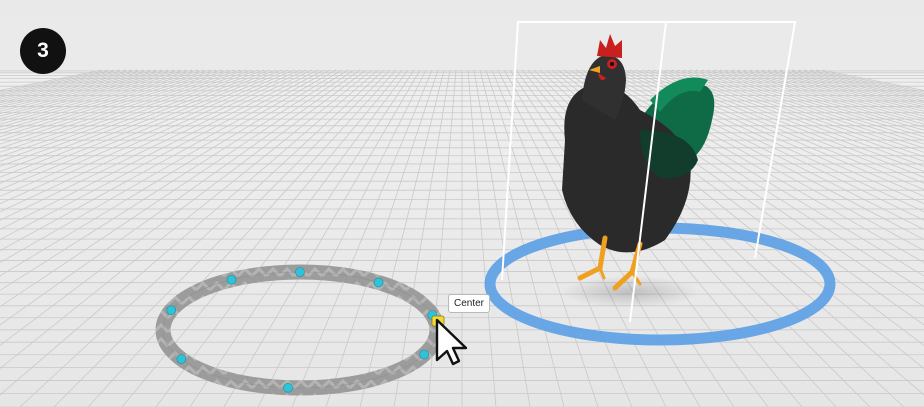 Image resolution: width=924 pixels, height=407 pixels. What do you see at coordinates (630, 292) in the screenshot?
I see `rooster-shadow` at bounding box center [630, 292].